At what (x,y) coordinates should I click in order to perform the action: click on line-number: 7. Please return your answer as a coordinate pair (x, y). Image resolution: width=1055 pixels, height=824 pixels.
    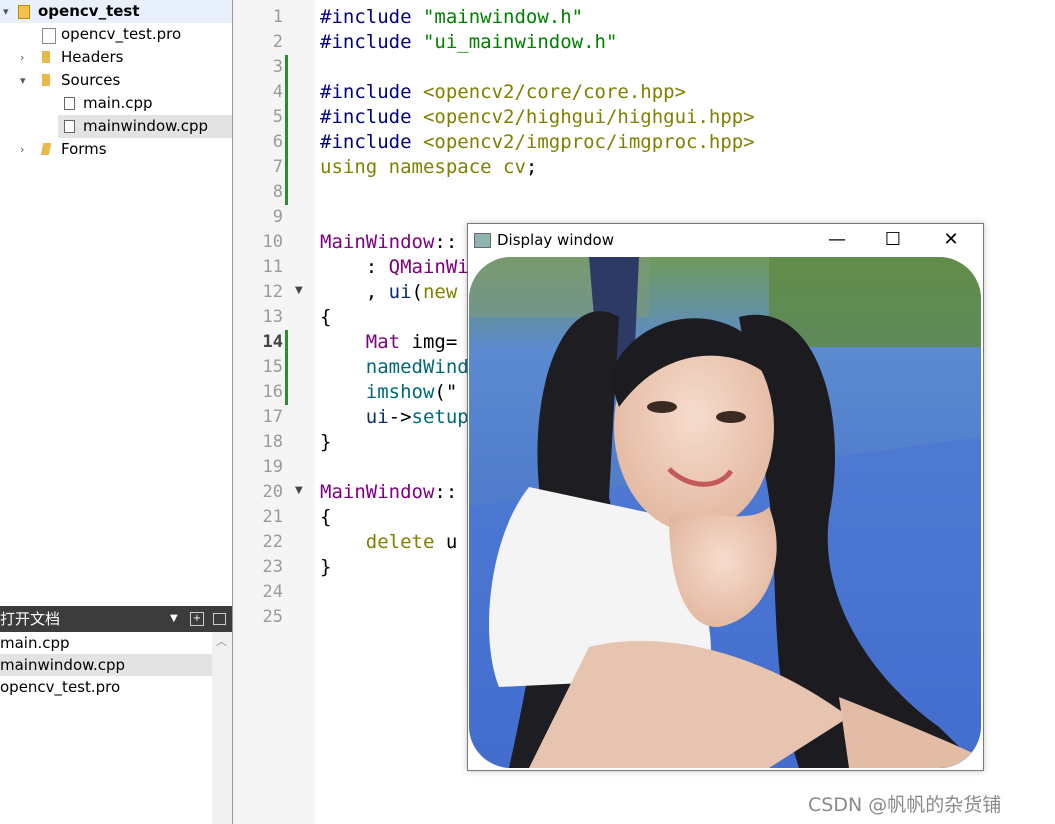
    Looking at the image, I should click on (277, 167).